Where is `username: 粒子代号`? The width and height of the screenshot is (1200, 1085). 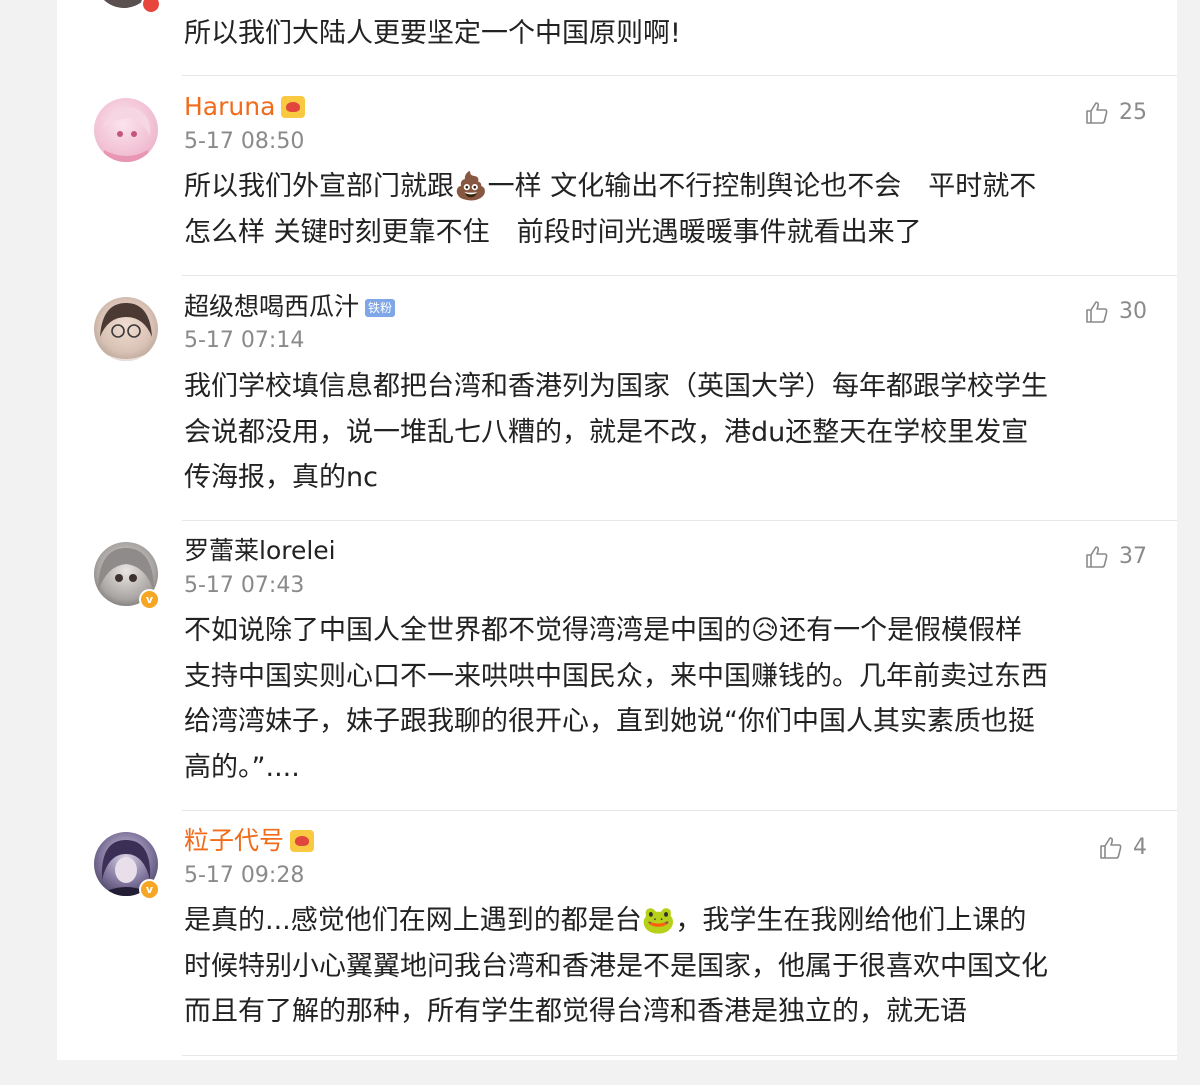 username: 粒子代号 is located at coordinates (249, 841).